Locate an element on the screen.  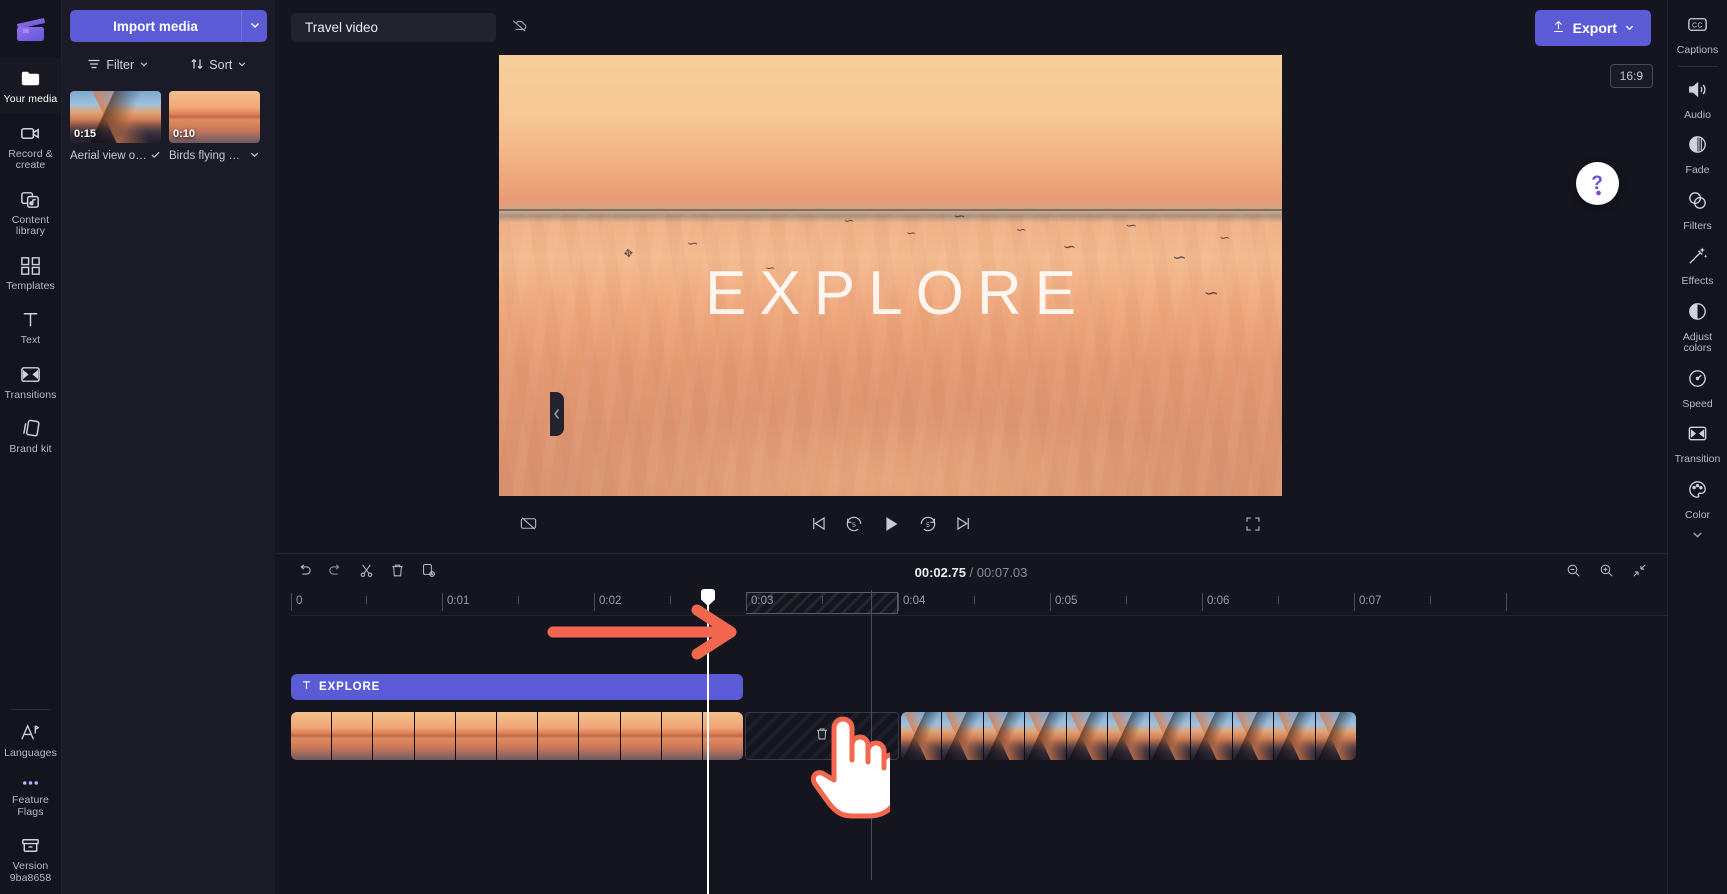
right-rail-divider is located at coordinates (1697, 66).